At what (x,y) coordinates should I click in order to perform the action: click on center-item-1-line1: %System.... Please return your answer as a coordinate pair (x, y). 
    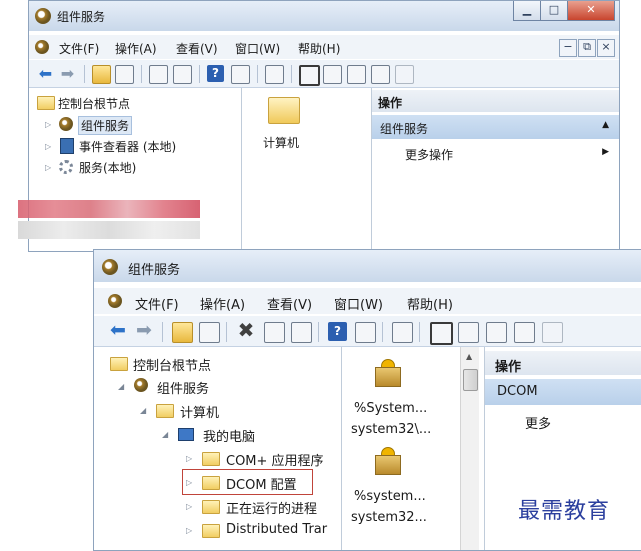
    Looking at the image, I should click on (390, 408).